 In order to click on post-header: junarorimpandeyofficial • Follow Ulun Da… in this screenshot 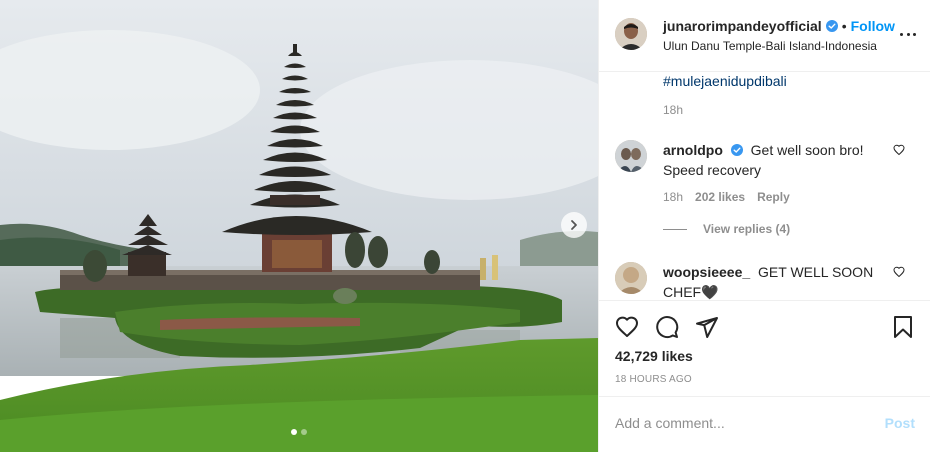, I will do `click(764, 36)`.